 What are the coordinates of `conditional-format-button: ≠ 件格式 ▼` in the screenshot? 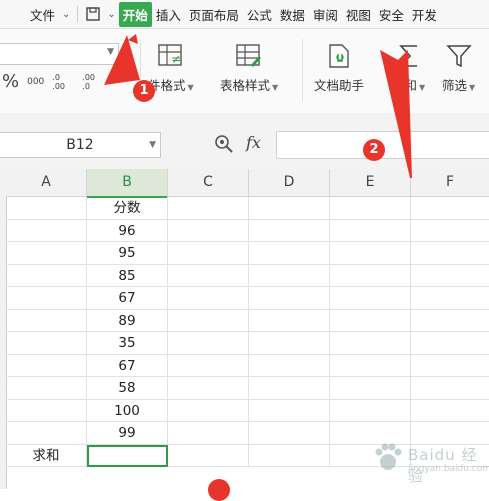 It's located at (171, 66).